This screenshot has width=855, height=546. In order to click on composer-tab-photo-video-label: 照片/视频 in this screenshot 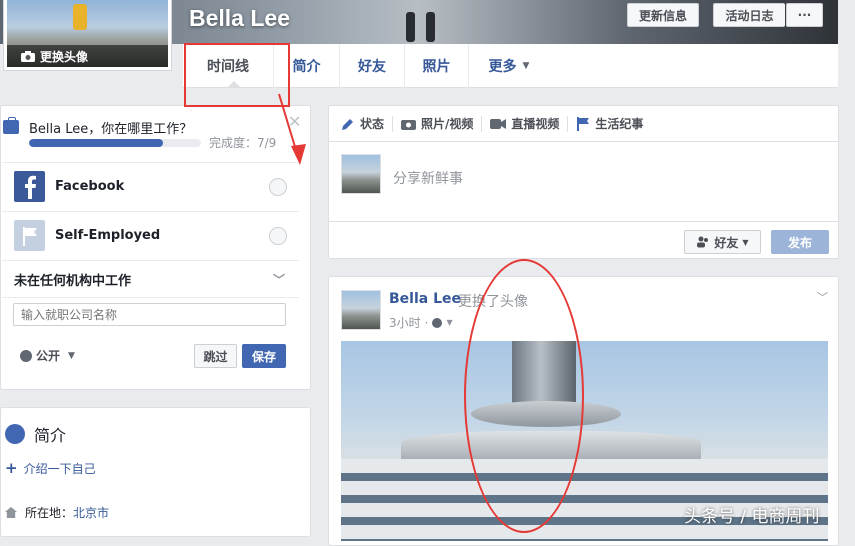, I will do `click(447, 124)`.